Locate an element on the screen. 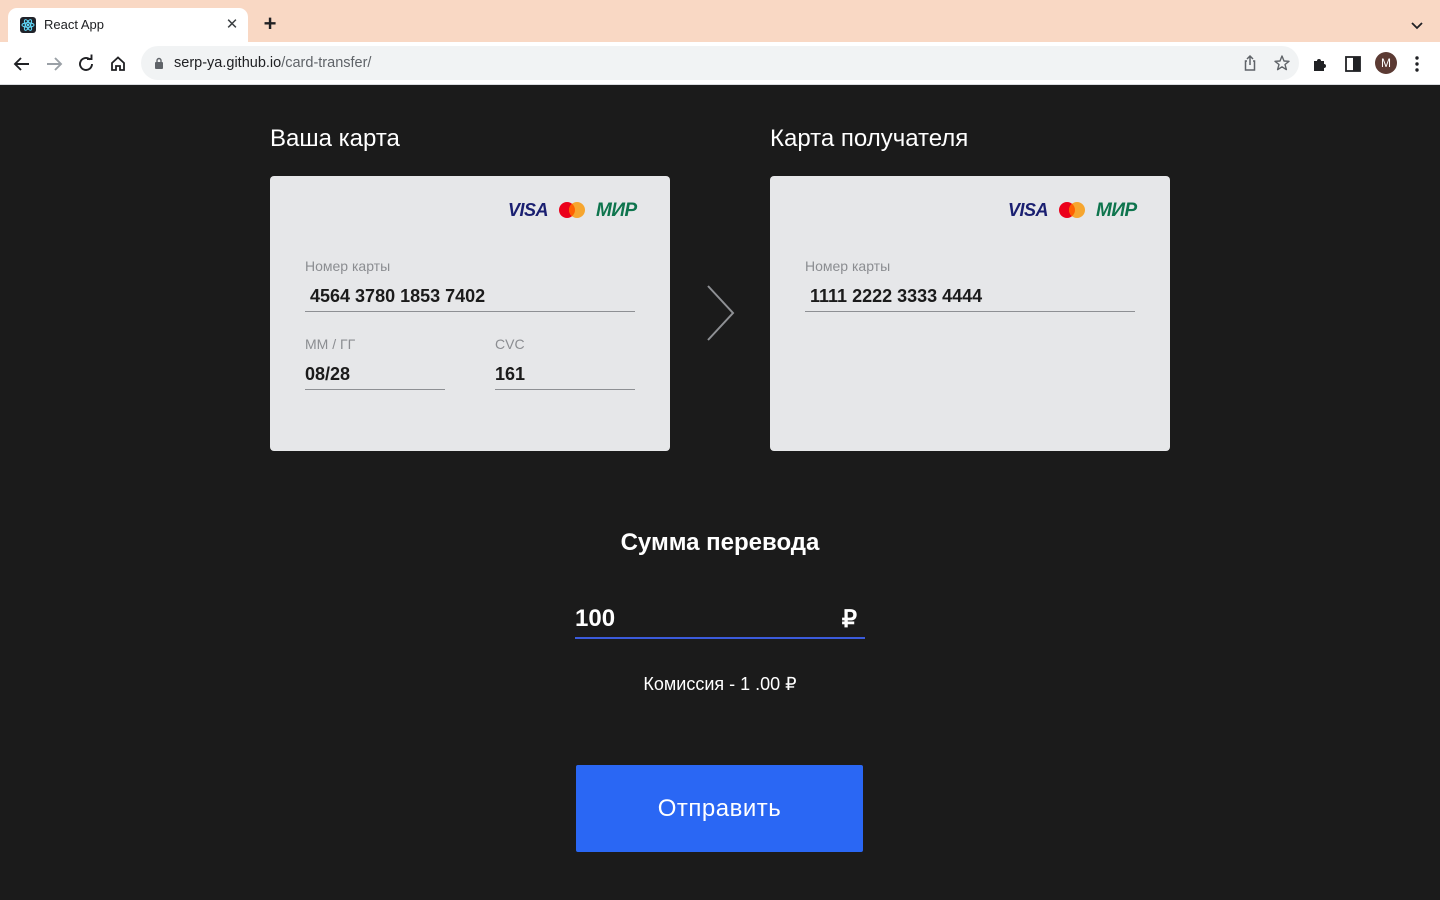  forward-arrow-icon is located at coordinates (54, 64).